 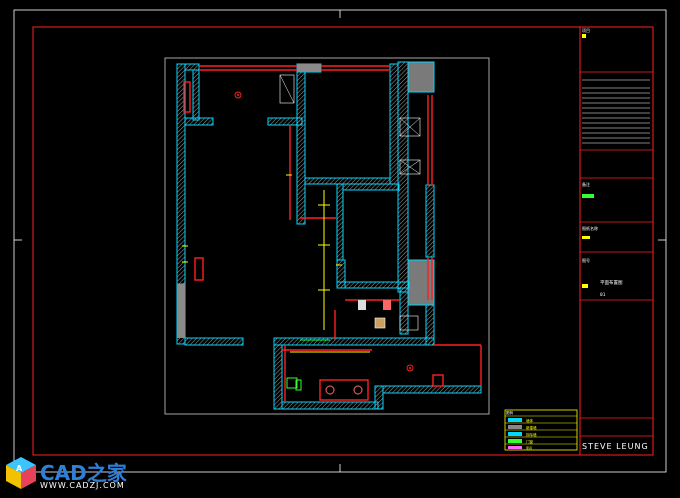 I want to click on tb-section-3: 图号, so click(x=586, y=260).